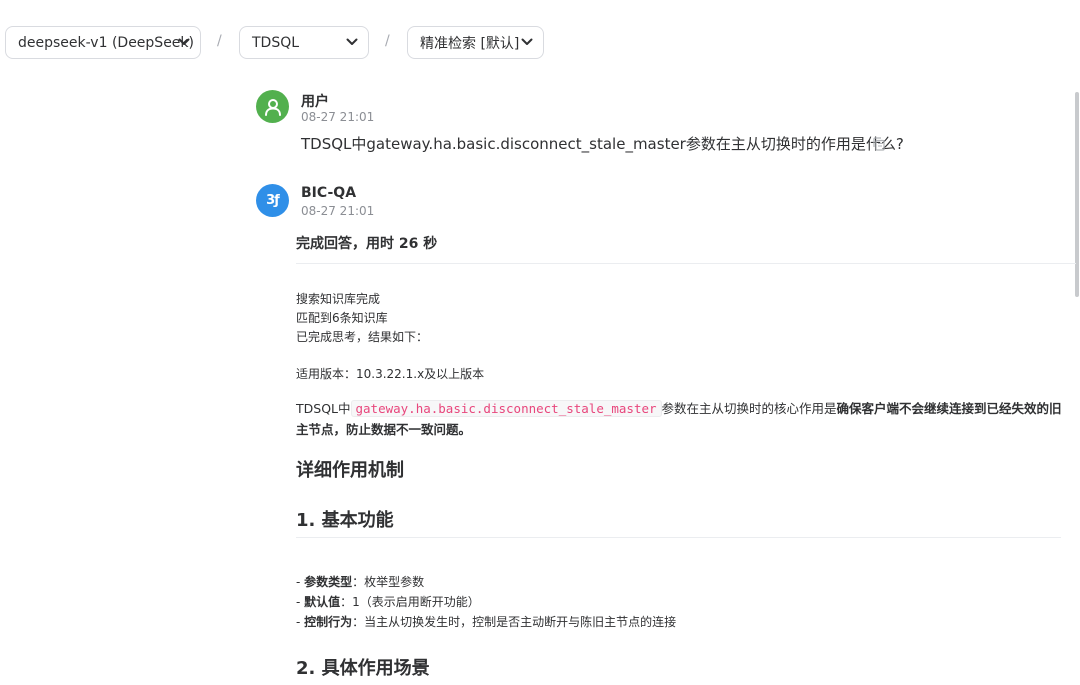  Describe the element at coordinates (329, 193) in the screenshot. I see `message-author: BIC-QA` at that location.